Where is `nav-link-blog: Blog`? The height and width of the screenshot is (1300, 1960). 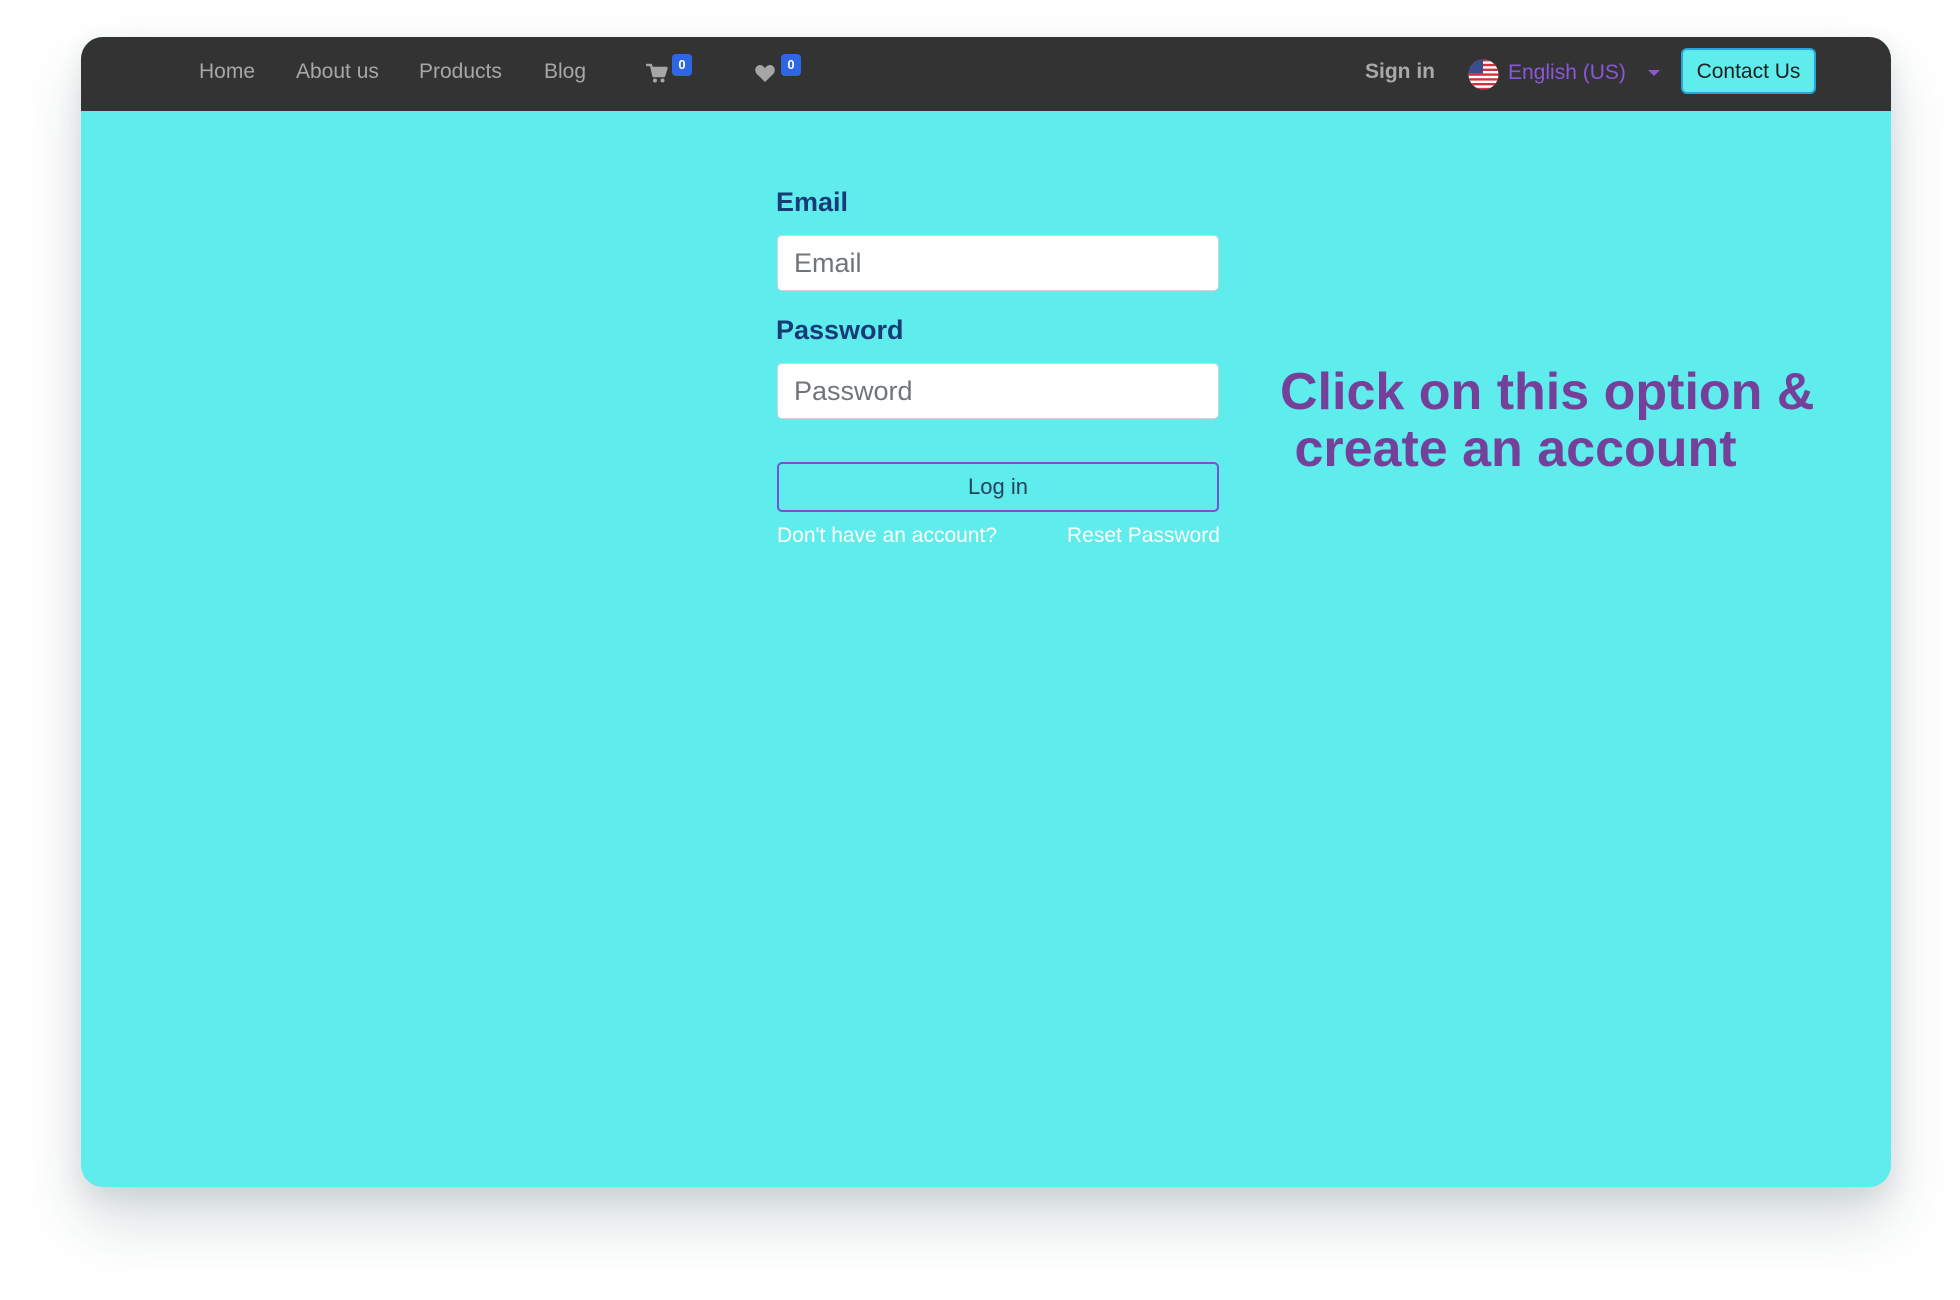 nav-link-blog: Blog is located at coordinates (565, 74).